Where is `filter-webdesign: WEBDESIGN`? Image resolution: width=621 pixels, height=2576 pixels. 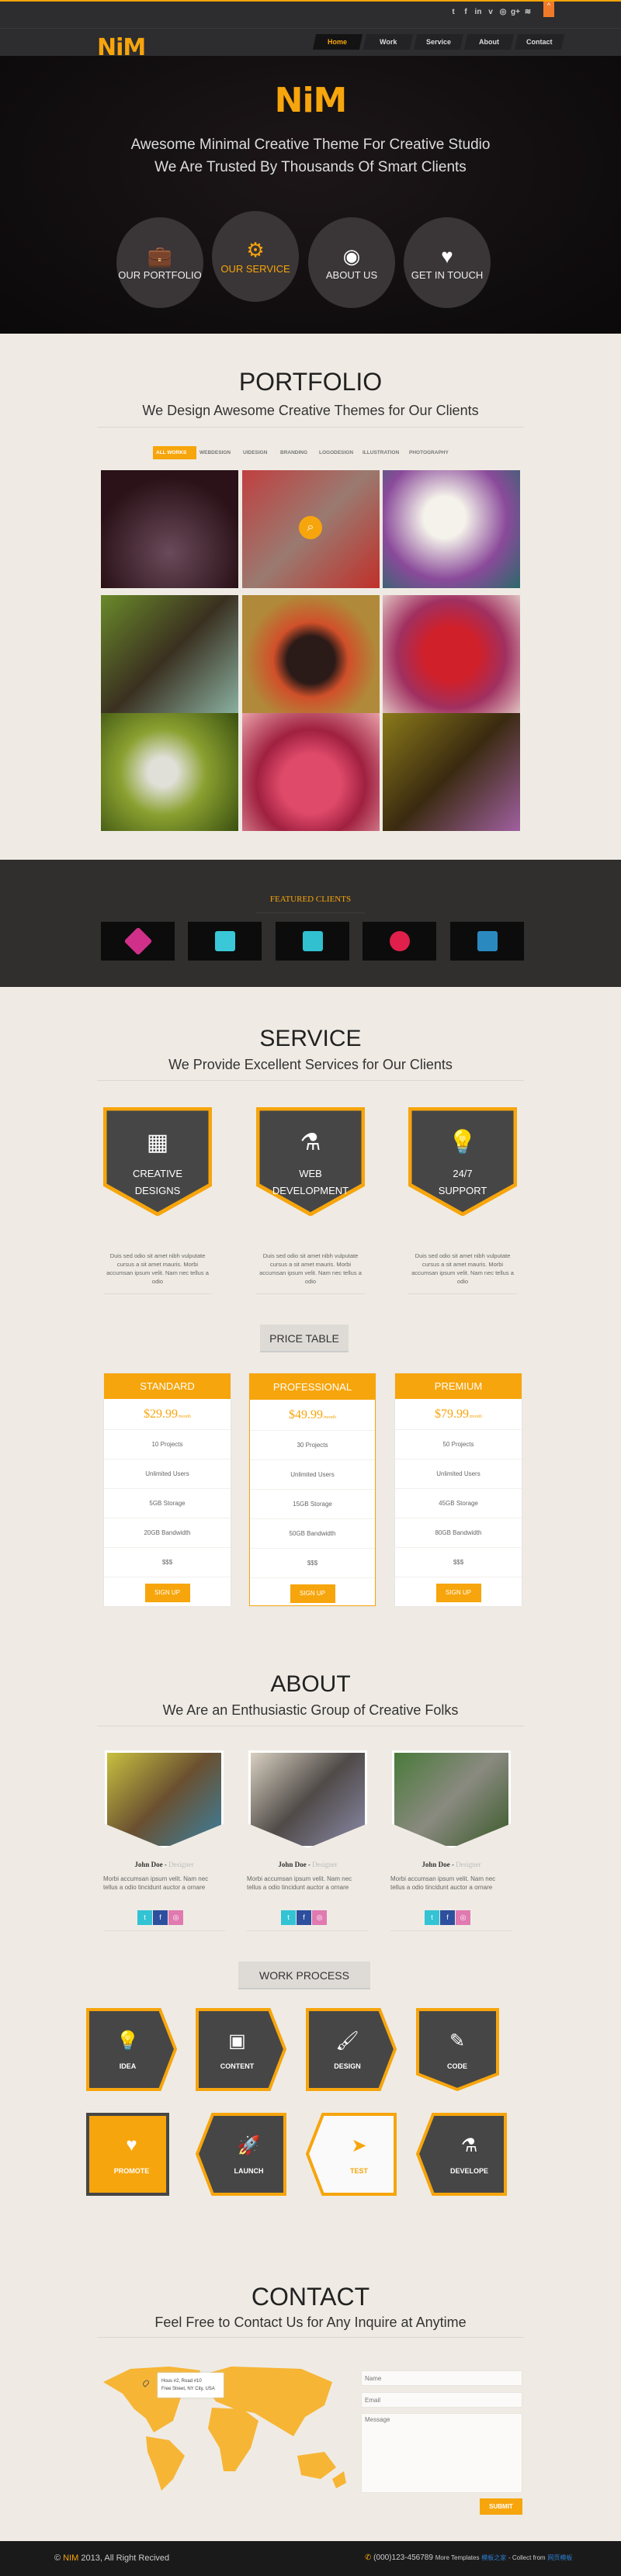 filter-webdesign: WEBDESIGN is located at coordinates (218, 452).